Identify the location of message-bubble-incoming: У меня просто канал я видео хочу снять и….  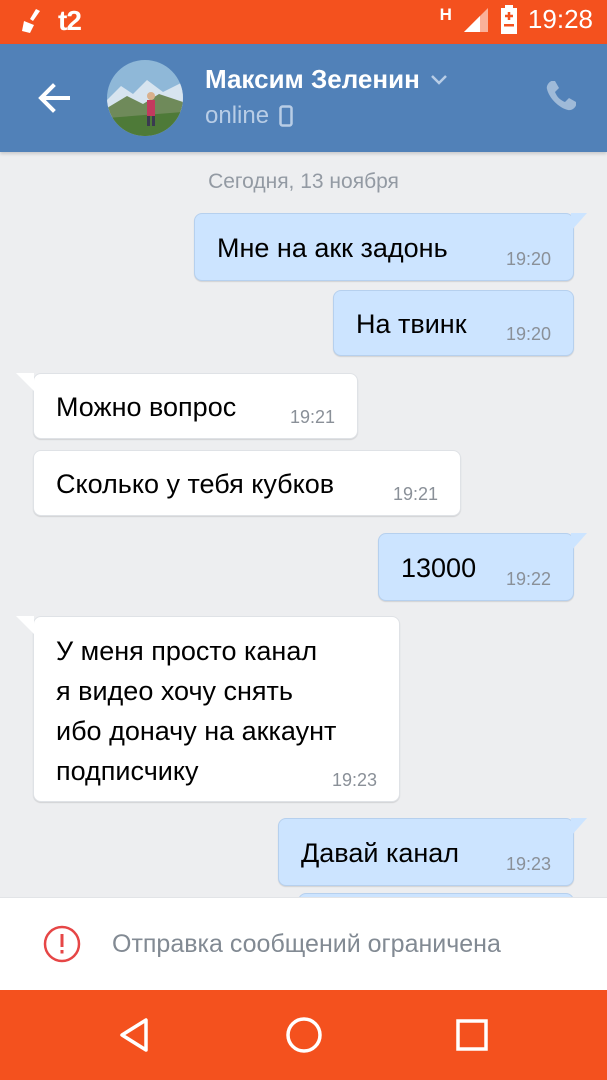
(208, 709).